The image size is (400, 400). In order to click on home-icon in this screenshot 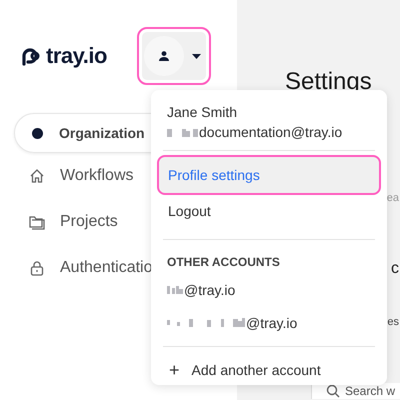, I will do `click(37, 176)`.